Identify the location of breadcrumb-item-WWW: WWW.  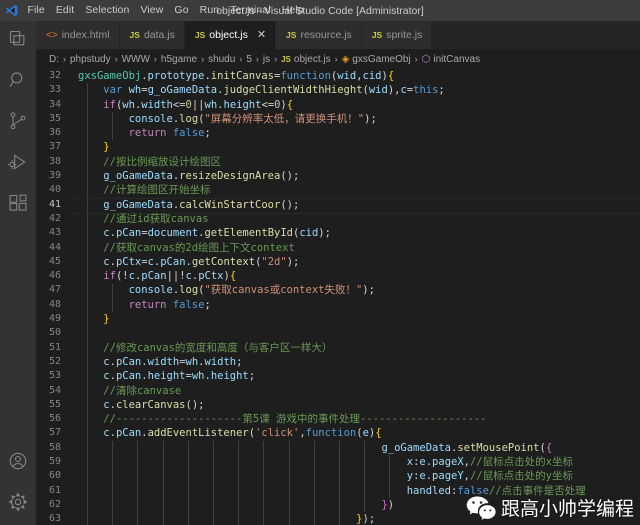
(136, 59).